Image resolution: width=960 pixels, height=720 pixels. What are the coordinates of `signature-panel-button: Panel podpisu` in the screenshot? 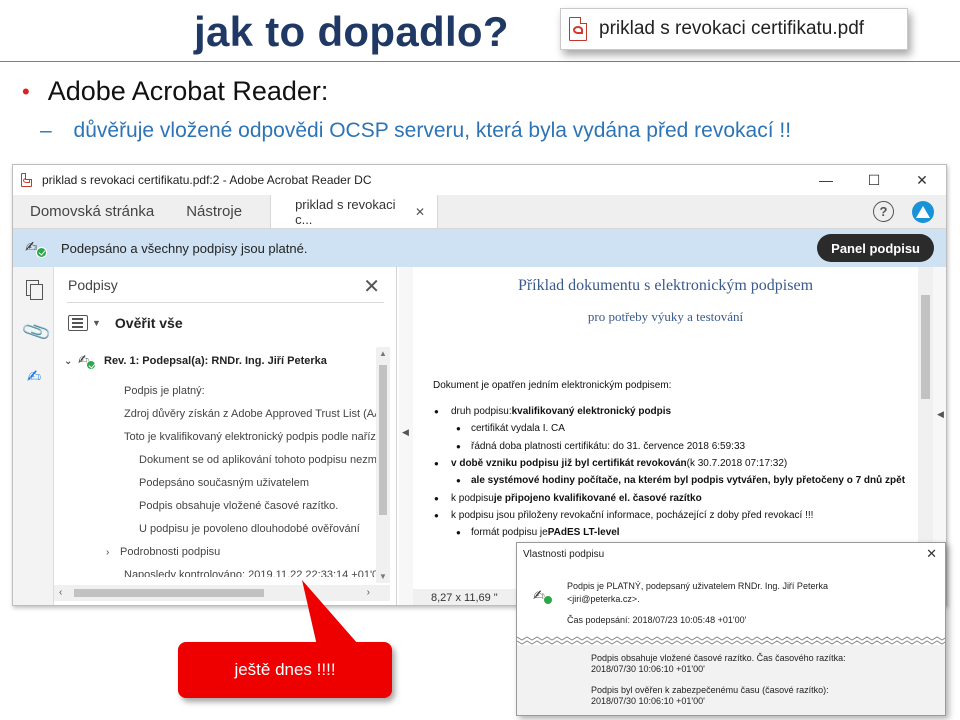 It's located at (875, 248).